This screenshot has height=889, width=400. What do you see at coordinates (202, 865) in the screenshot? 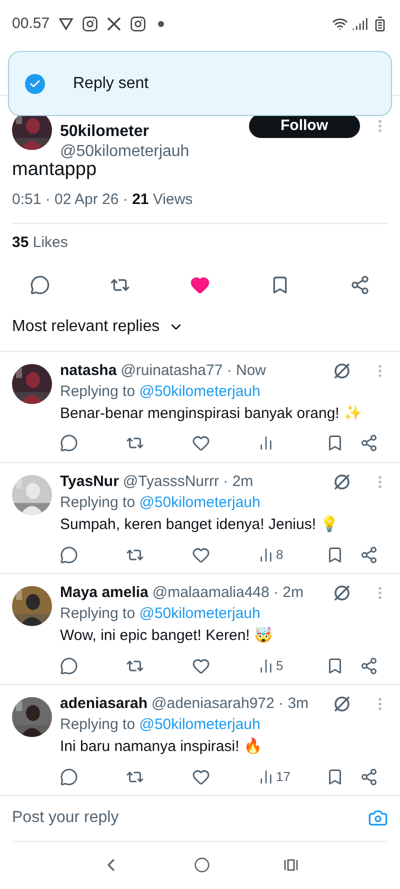
I see `home-icon` at bounding box center [202, 865].